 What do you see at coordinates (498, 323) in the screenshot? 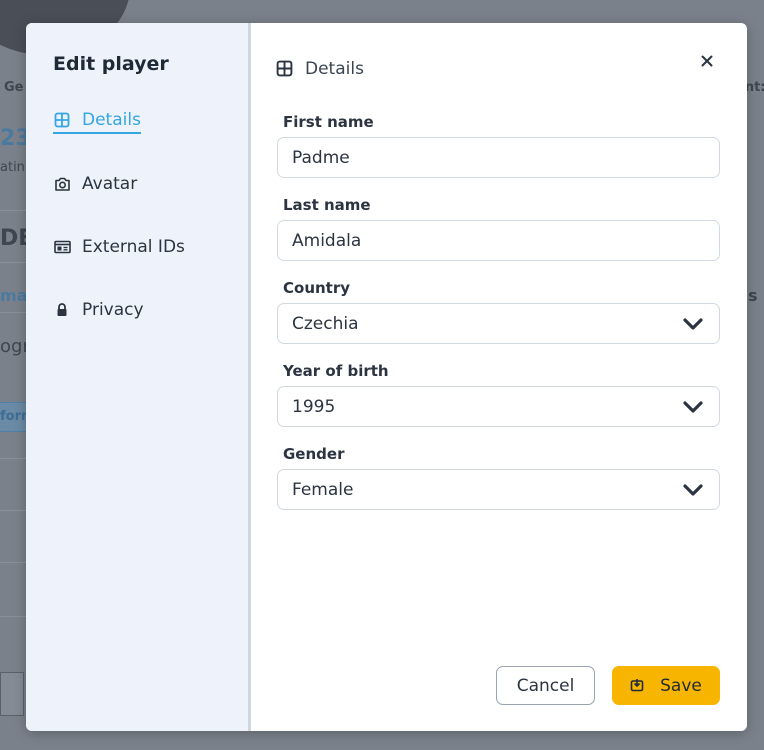
I see `country-select: Czechia` at bounding box center [498, 323].